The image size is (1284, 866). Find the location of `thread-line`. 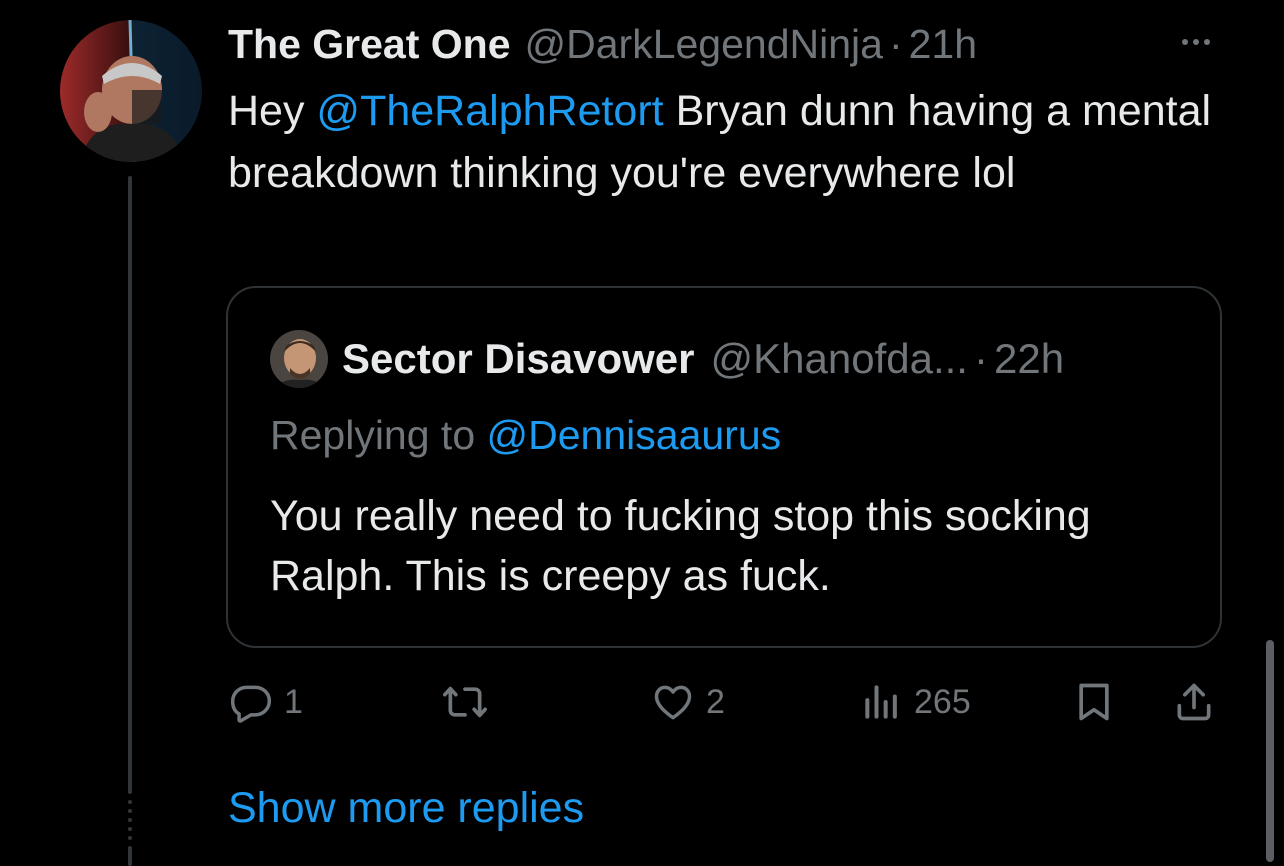

thread-line is located at coordinates (130, 485).